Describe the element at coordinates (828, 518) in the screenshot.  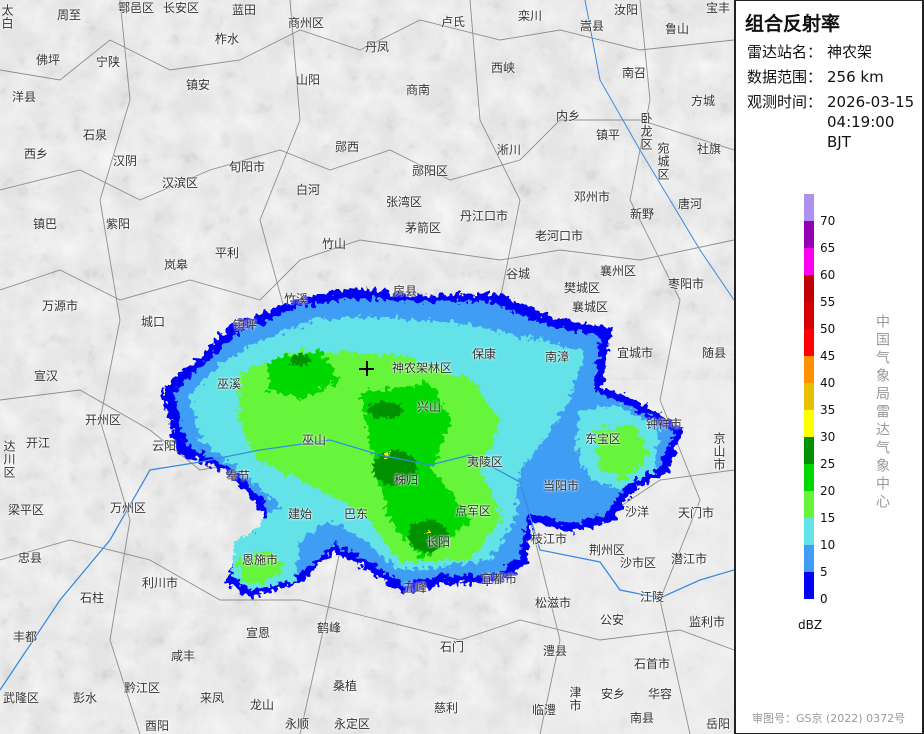
I see `legend-tick: 15` at that location.